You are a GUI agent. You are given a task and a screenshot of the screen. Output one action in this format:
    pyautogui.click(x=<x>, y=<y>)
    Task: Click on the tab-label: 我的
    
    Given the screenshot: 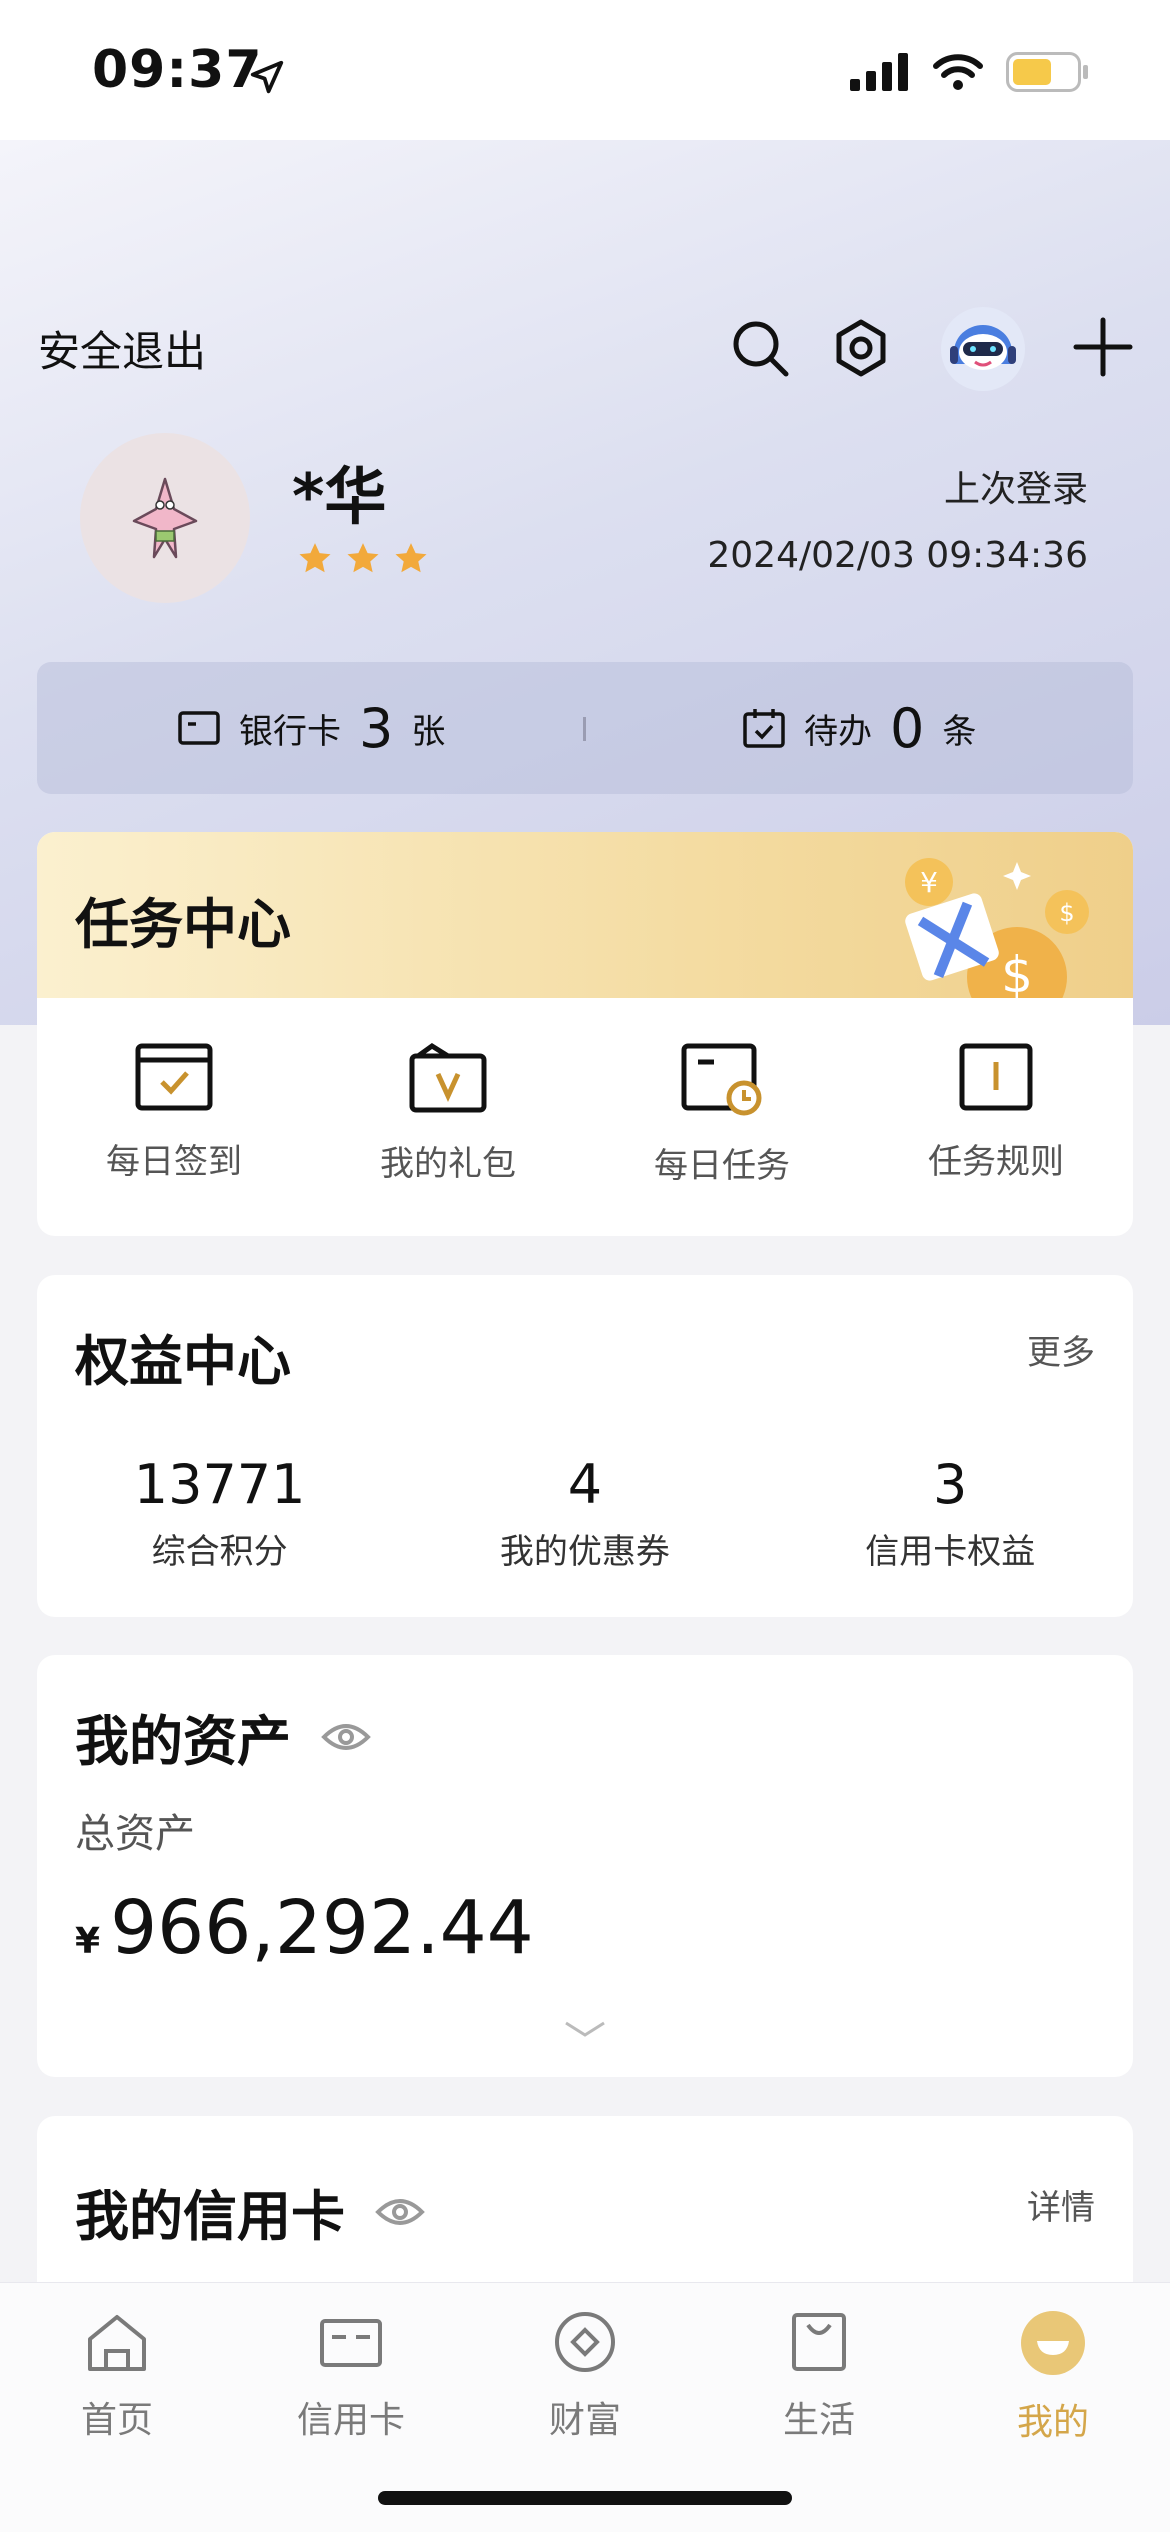 What is the action you would take?
    pyautogui.click(x=1052, y=2422)
    